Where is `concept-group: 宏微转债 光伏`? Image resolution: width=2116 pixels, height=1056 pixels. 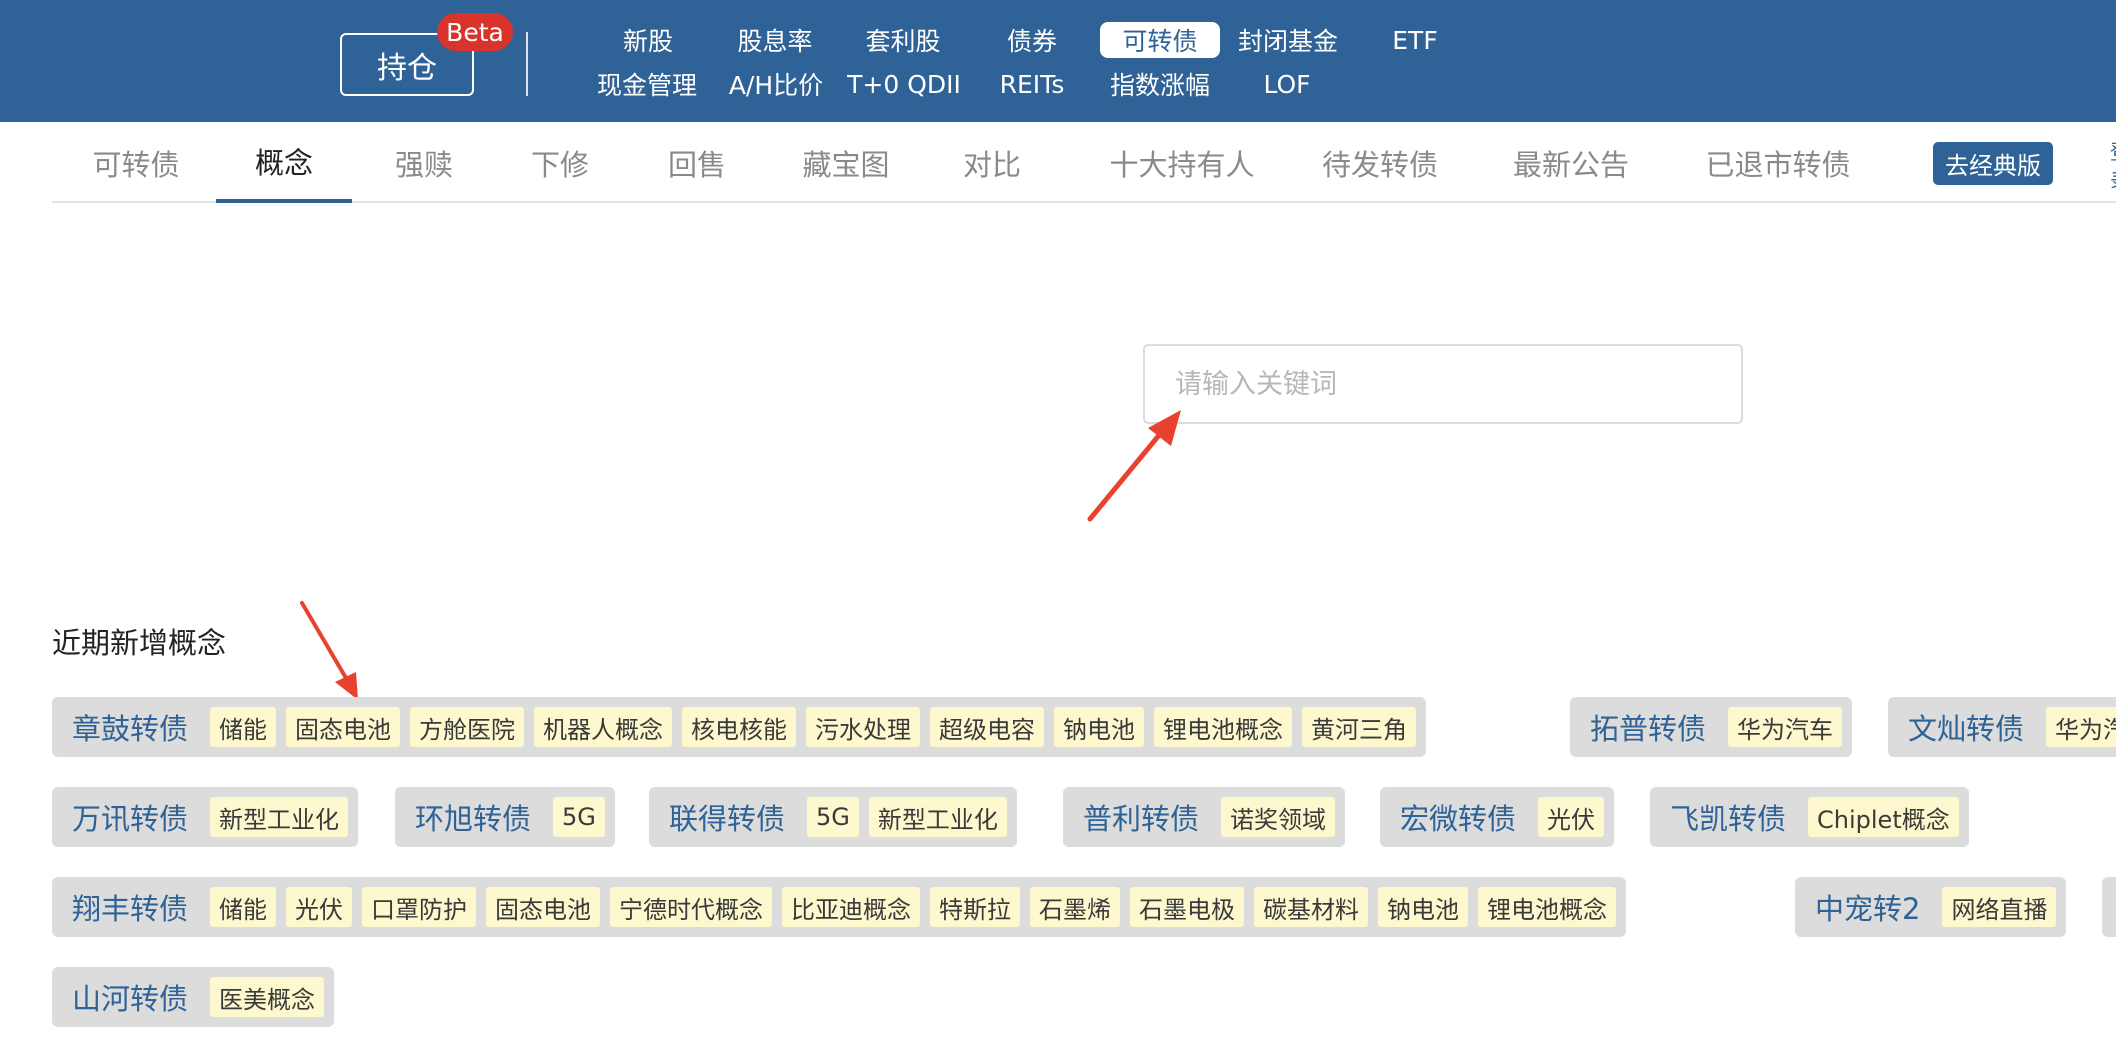
concept-group: 宏微转债 光伏 is located at coordinates (1497, 817).